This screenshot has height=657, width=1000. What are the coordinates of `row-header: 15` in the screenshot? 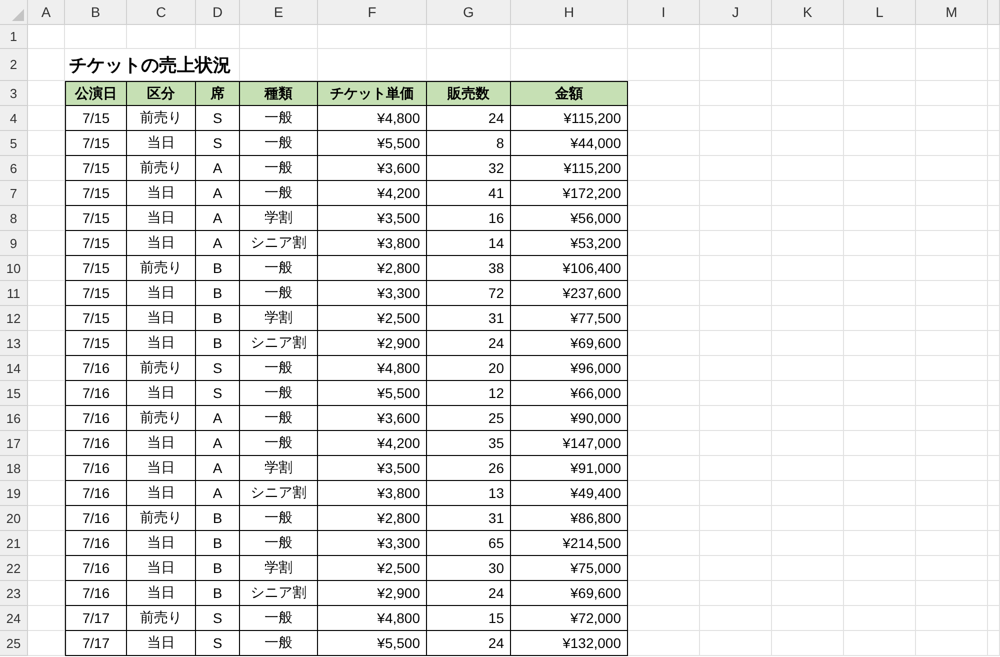 It's located at (14, 393).